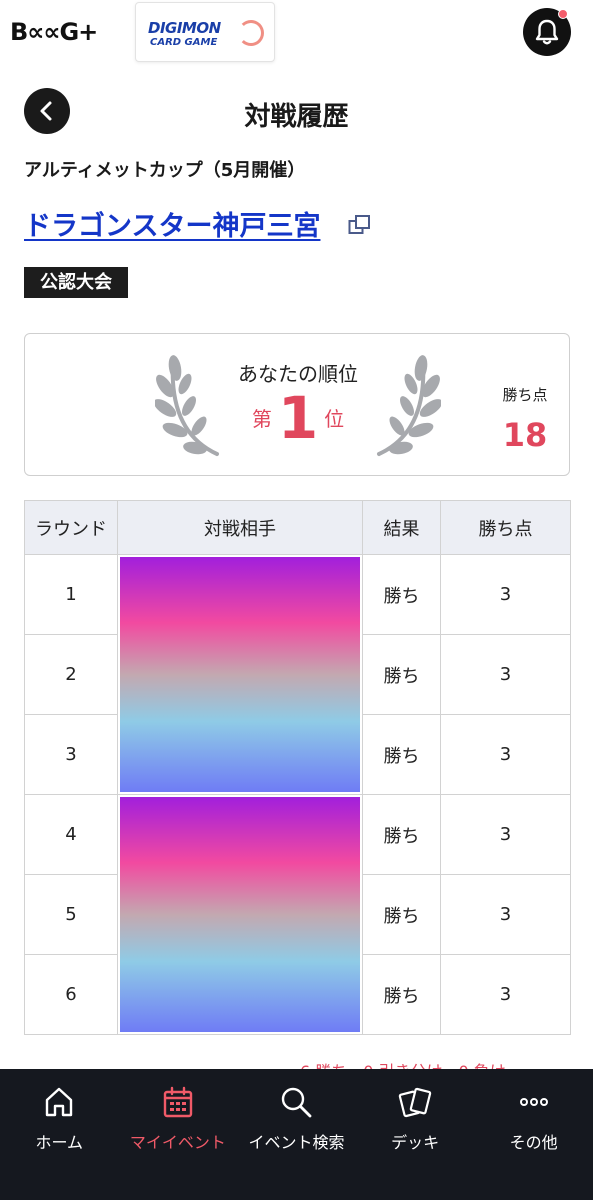  I want to click on nav-item-more: その他, so click(533, 1134).